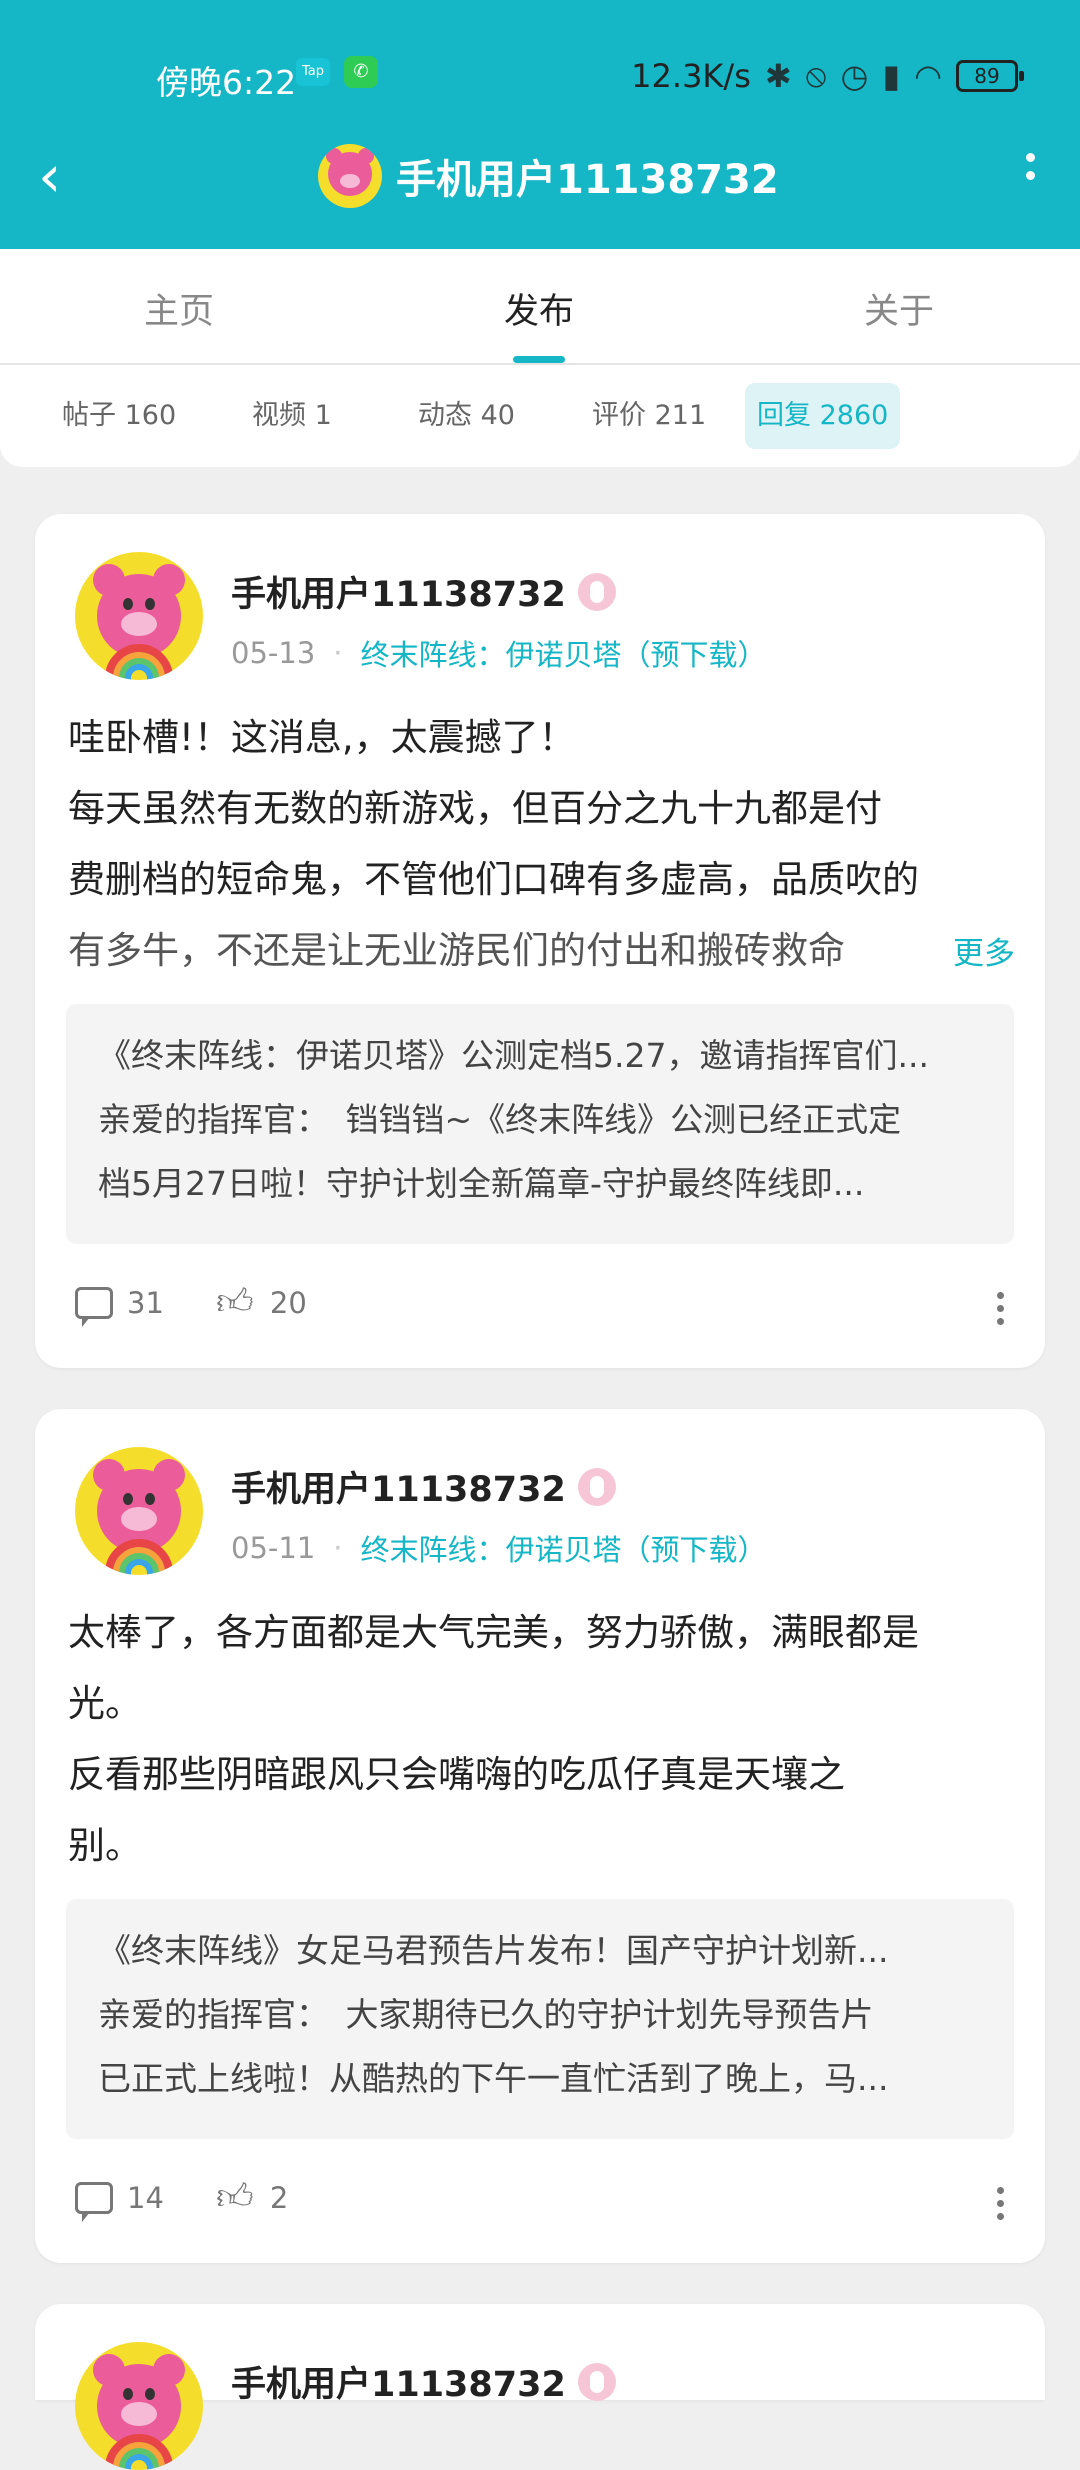  I want to click on post-card: 手机用户11138732, so click(540, 2387).